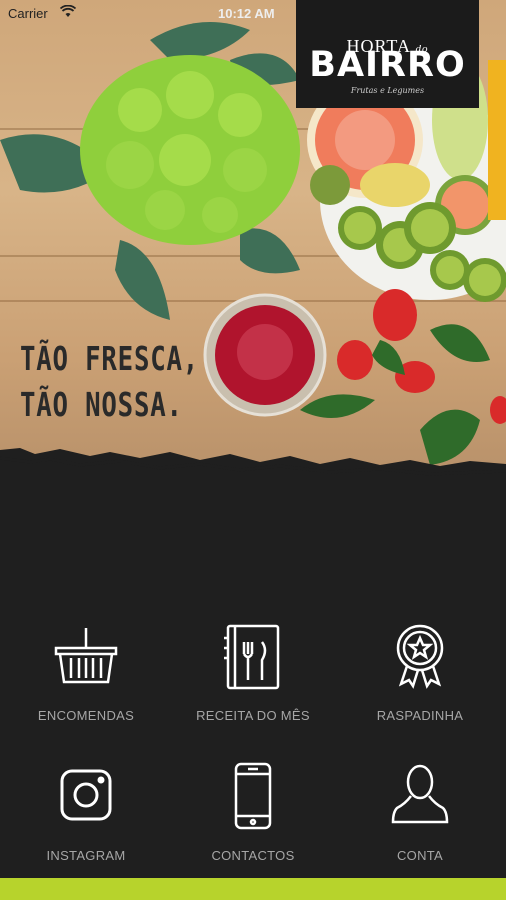 The image size is (506, 900). Describe the element at coordinates (109, 382) in the screenshot. I see `slogan: TÃO FRESCA, TÃO NOSSA.` at that location.